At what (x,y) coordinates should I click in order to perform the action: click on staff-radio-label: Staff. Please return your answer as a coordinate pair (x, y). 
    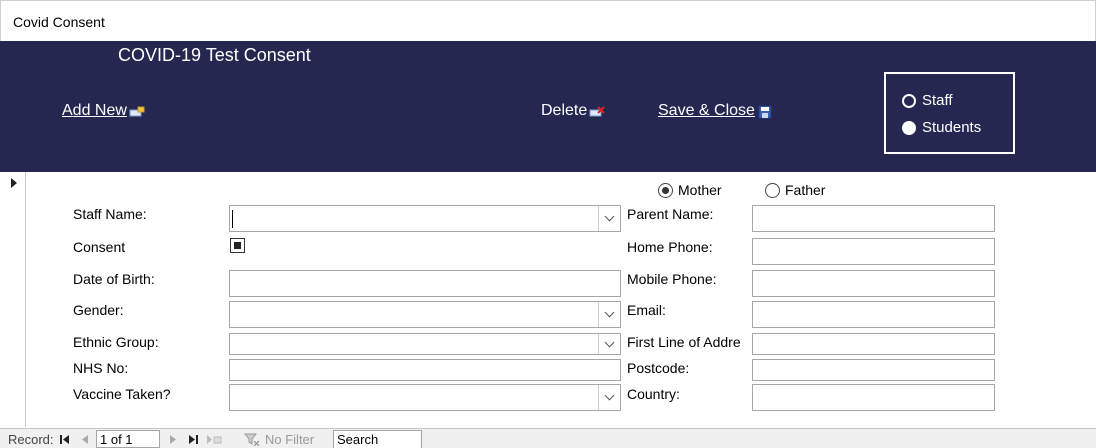
    Looking at the image, I should click on (937, 100).